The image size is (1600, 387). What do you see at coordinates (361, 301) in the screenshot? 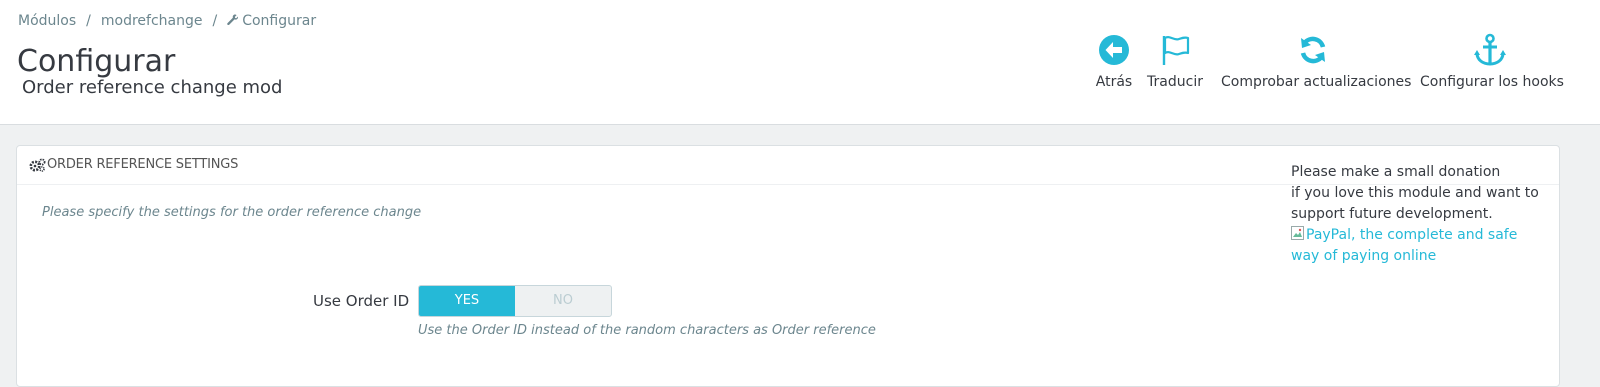
I see `use-order-id-label: Use Order ID` at bounding box center [361, 301].